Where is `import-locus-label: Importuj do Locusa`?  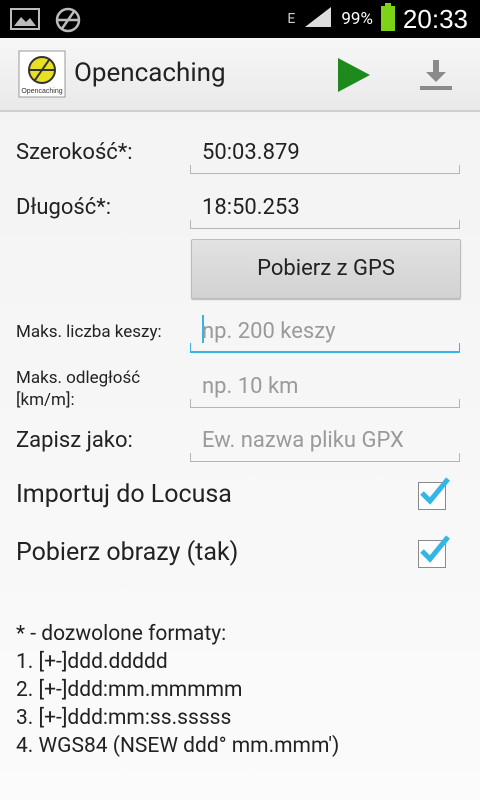
import-locus-label: Importuj do Locusa is located at coordinates (124, 494).